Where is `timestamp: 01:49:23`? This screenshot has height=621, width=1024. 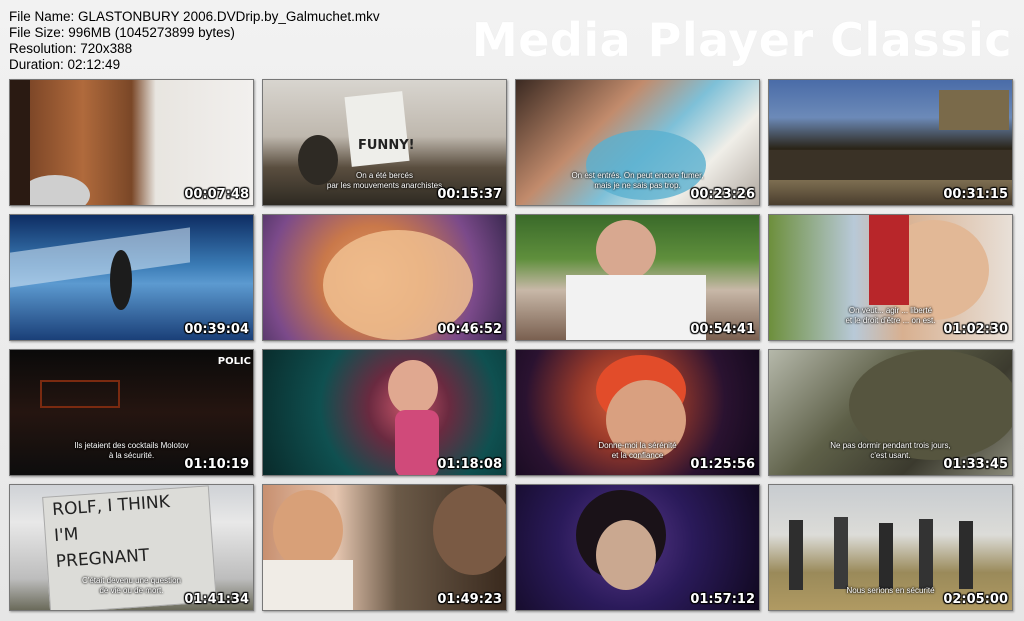
timestamp: 01:49:23 is located at coordinates (469, 599).